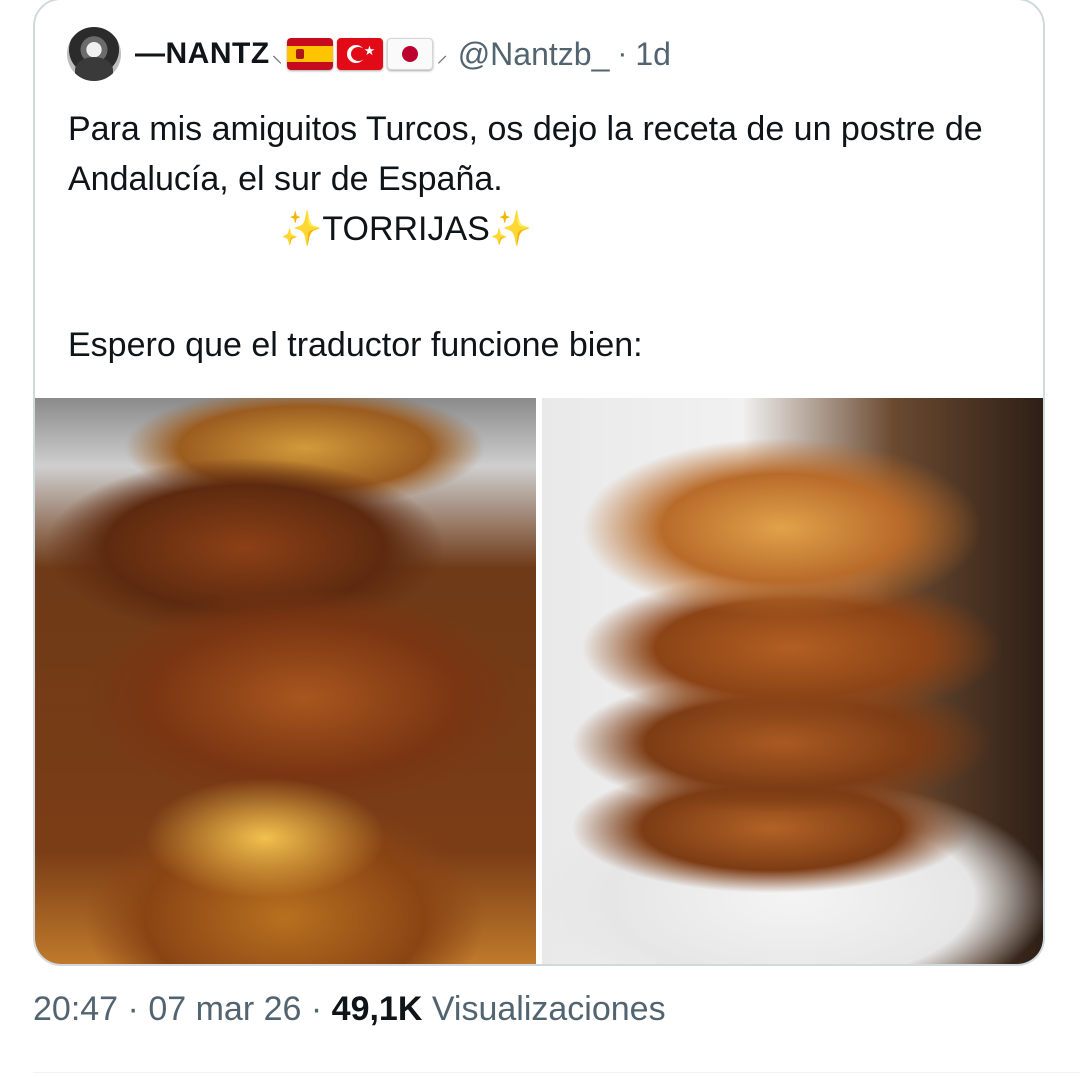  I want to click on wing-right-icon: ⸝, so click(442, 54).